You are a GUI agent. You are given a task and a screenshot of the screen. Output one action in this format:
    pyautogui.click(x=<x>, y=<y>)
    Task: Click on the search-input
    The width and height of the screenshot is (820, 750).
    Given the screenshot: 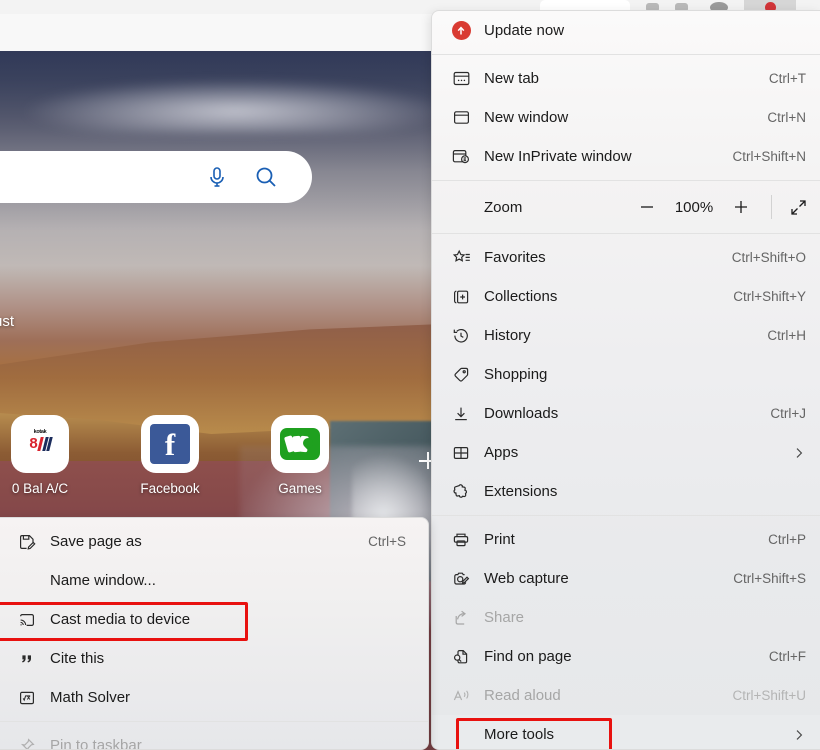 What is the action you would take?
    pyautogui.click(x=156, y=177)
    